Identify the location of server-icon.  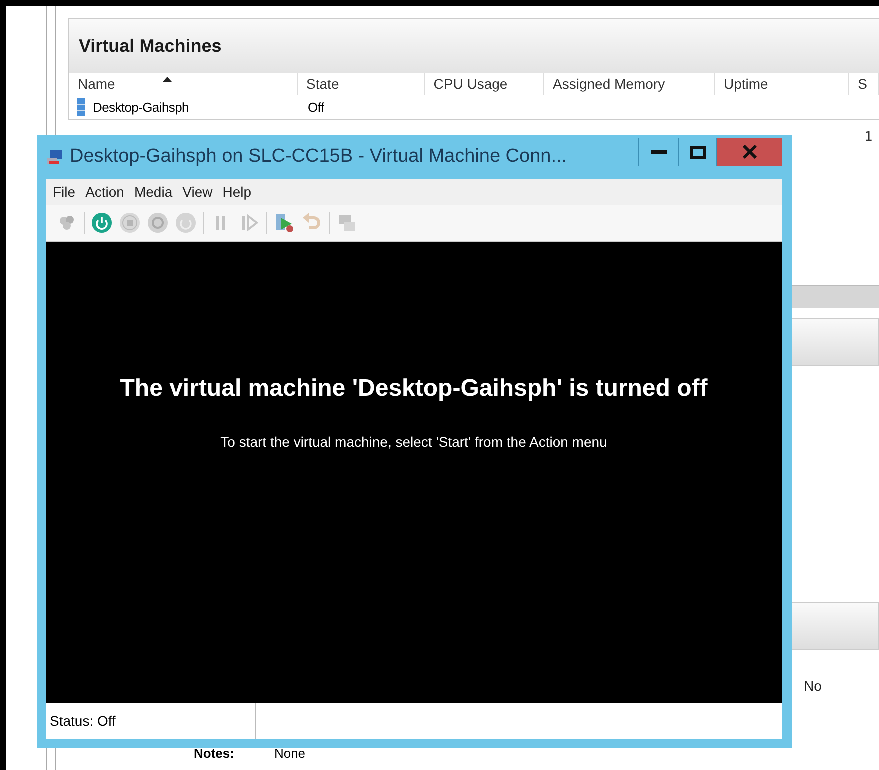
(81, 107).